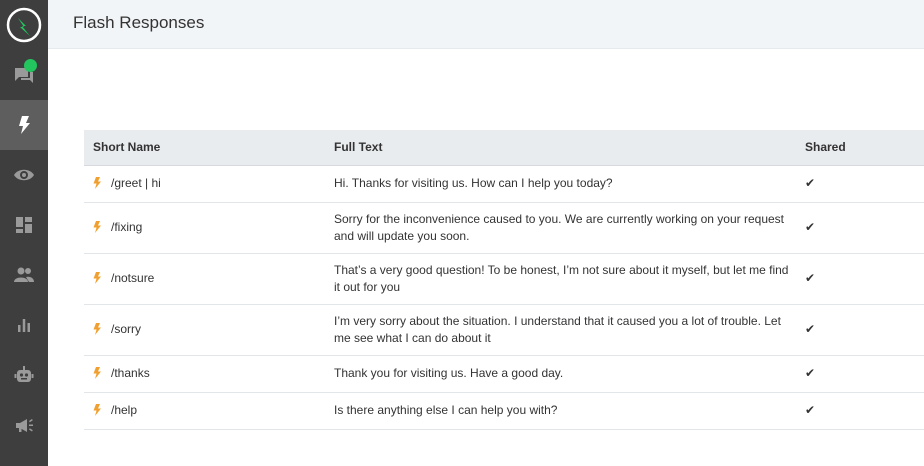 This screenshot has height=466, width=924. Describe the element at coordinates (133, 278) in the screenshot. I see `short-name: /notsure` at that location.